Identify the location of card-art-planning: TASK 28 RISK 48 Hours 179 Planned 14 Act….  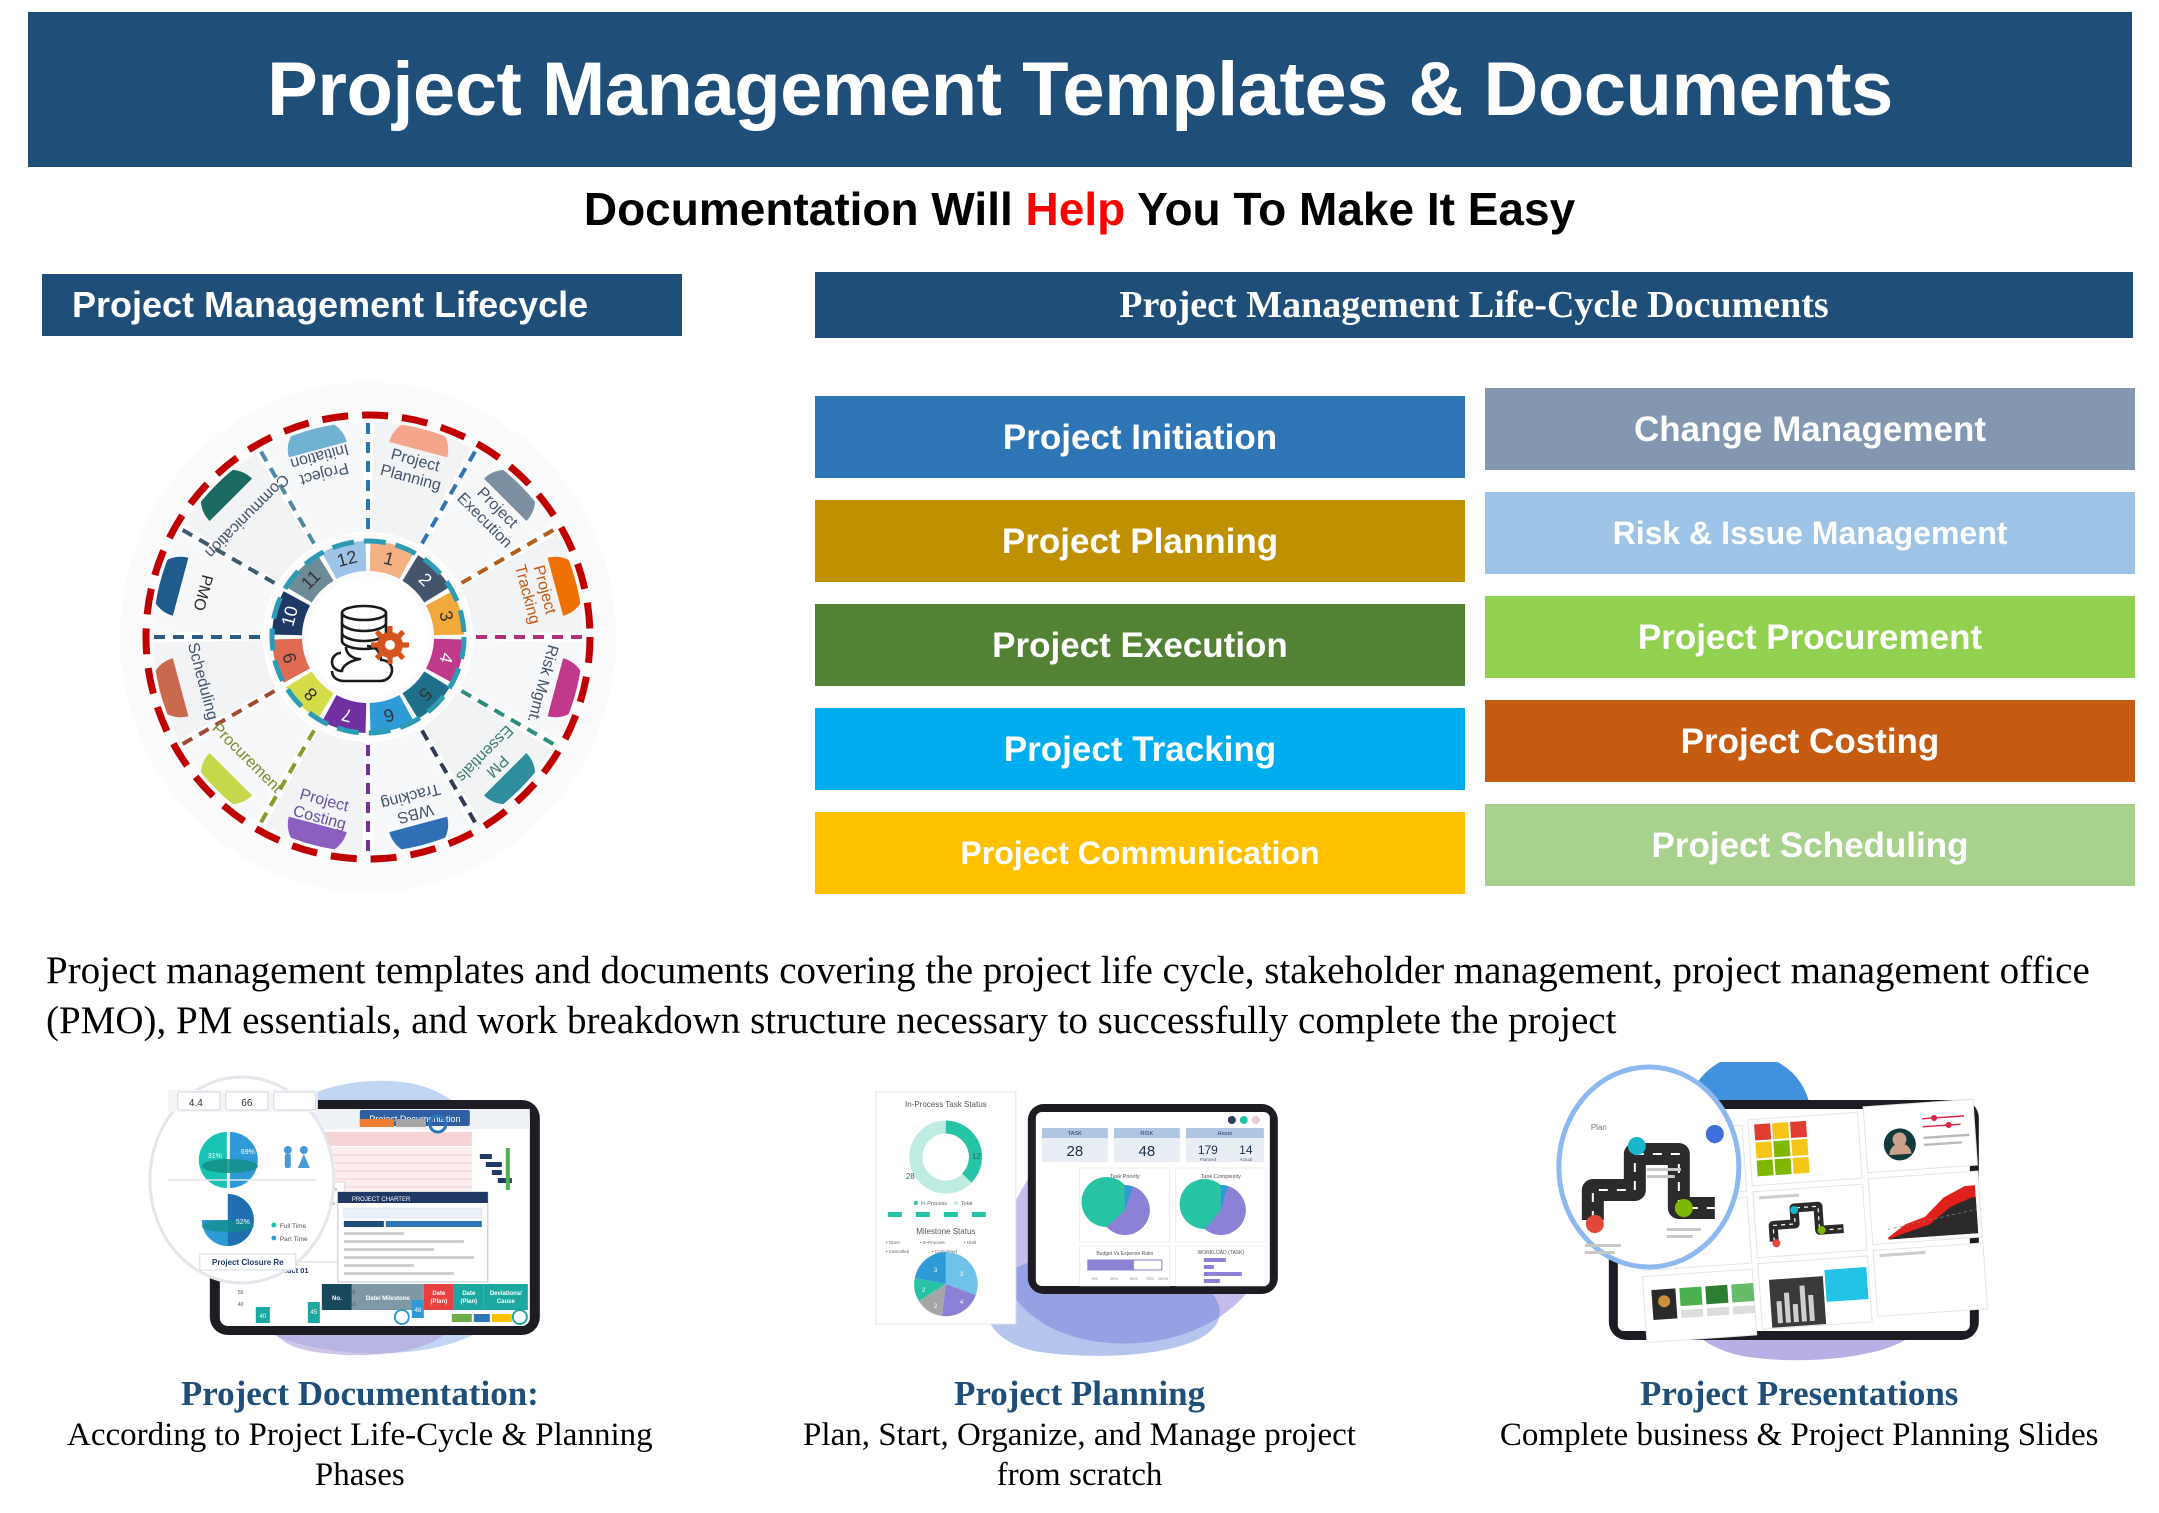
(1080, 1217).